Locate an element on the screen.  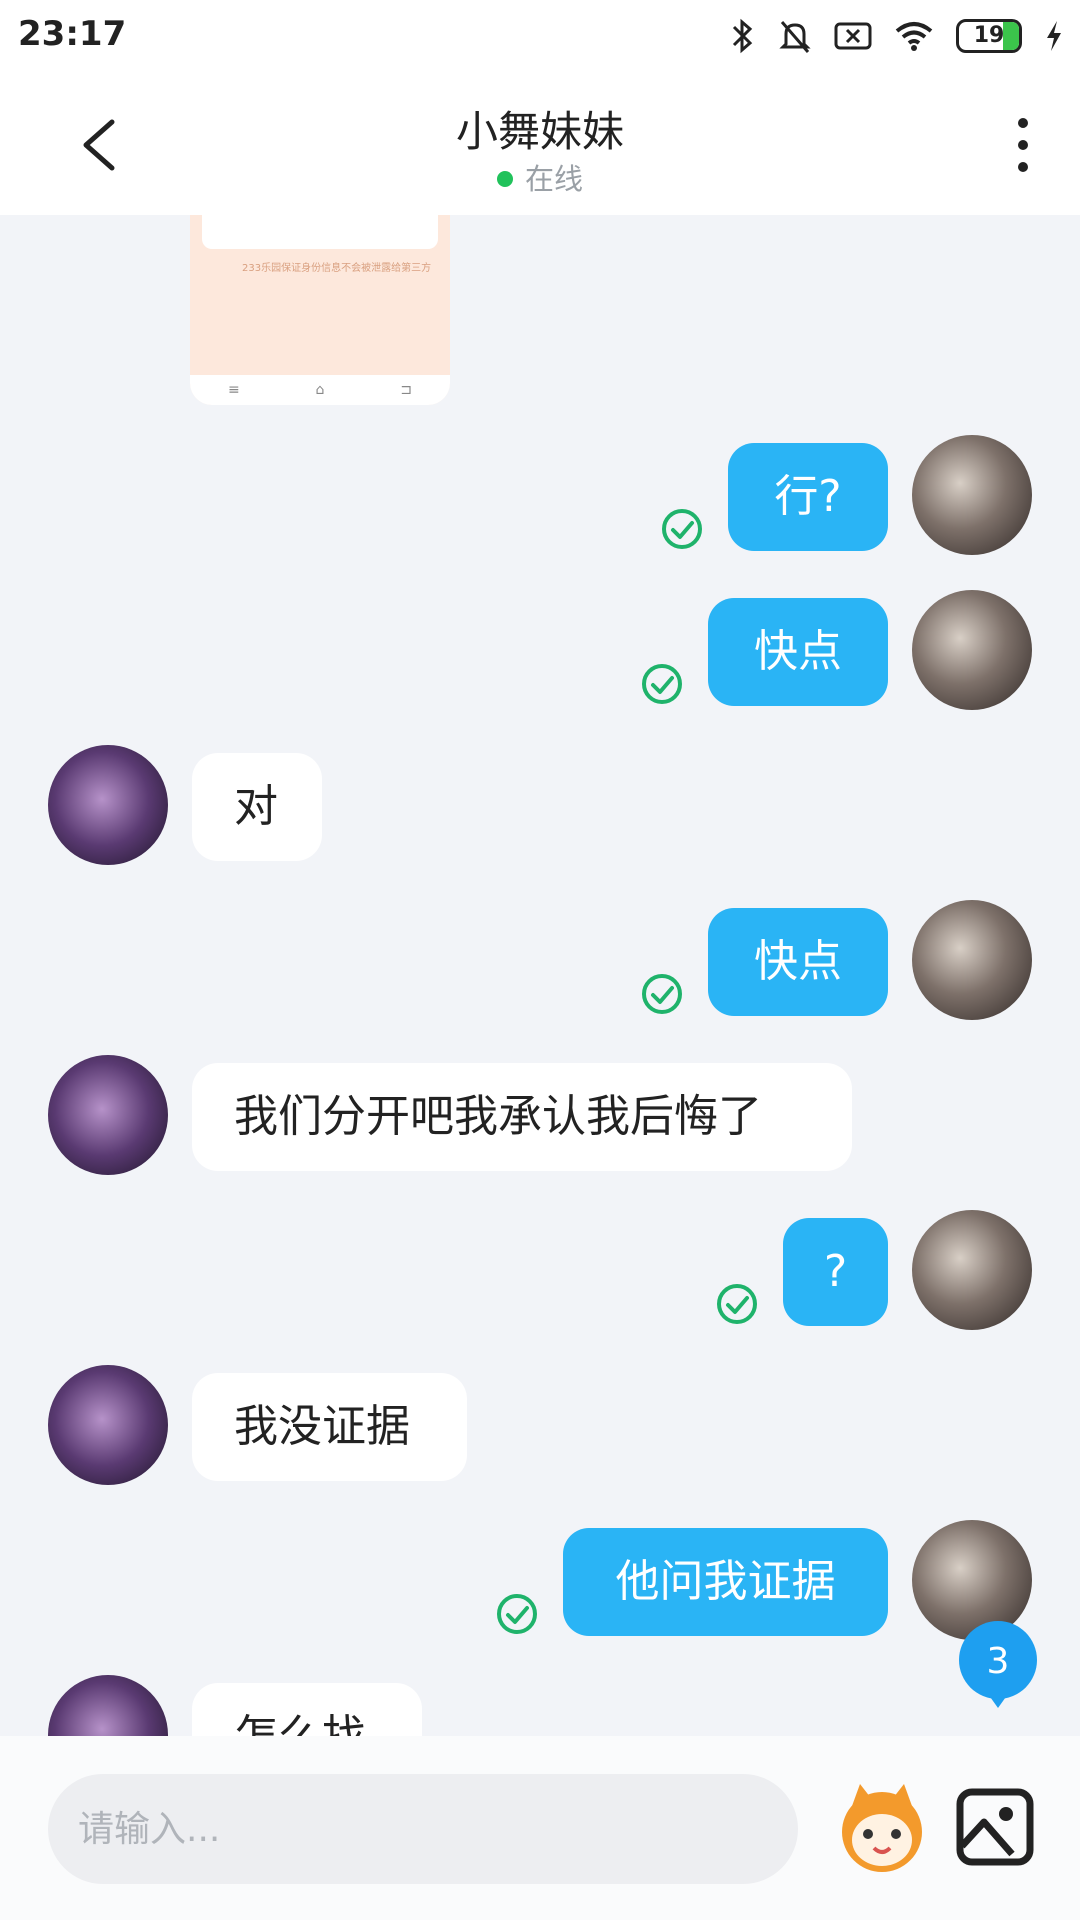
status-bar: 23:17 19 is located at coordinates (540, 35).